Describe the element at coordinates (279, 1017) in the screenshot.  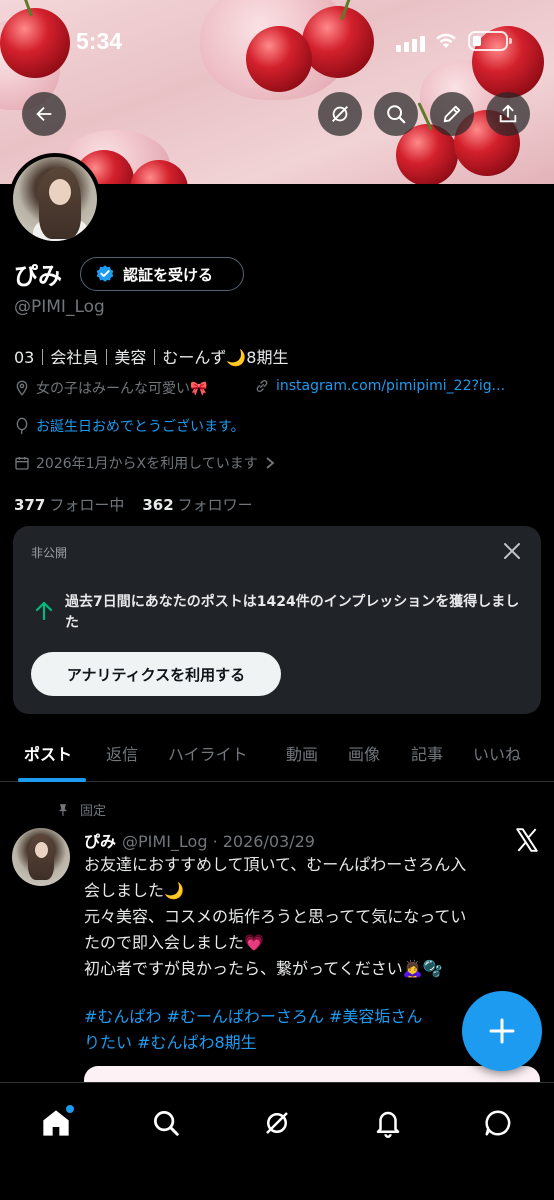
I see `hashtag-line: #むんぱわ #むーんぱわーさろん #美容垢さん` at that location.